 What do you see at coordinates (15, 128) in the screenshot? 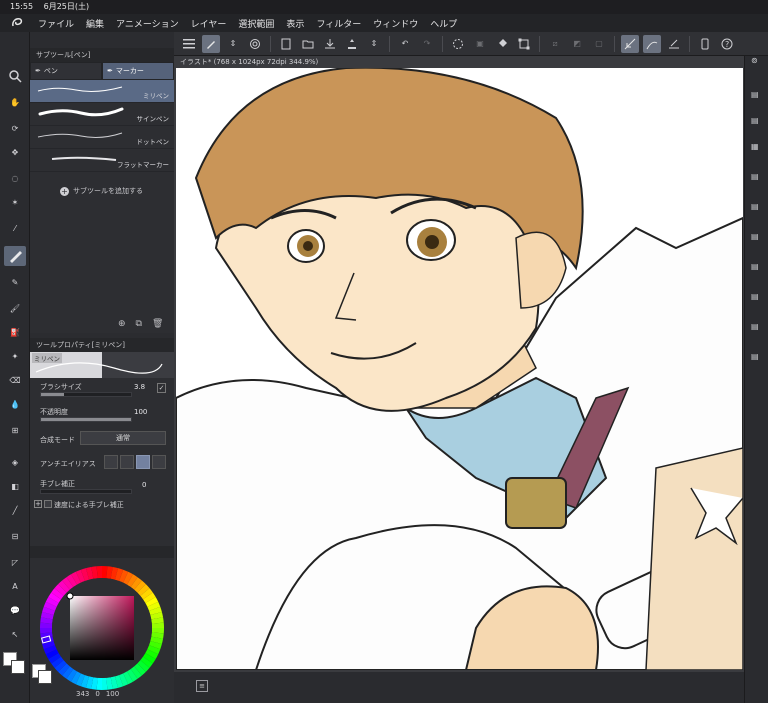
I see `rotate-icon: ⟳` at bounding box center [15, 128].